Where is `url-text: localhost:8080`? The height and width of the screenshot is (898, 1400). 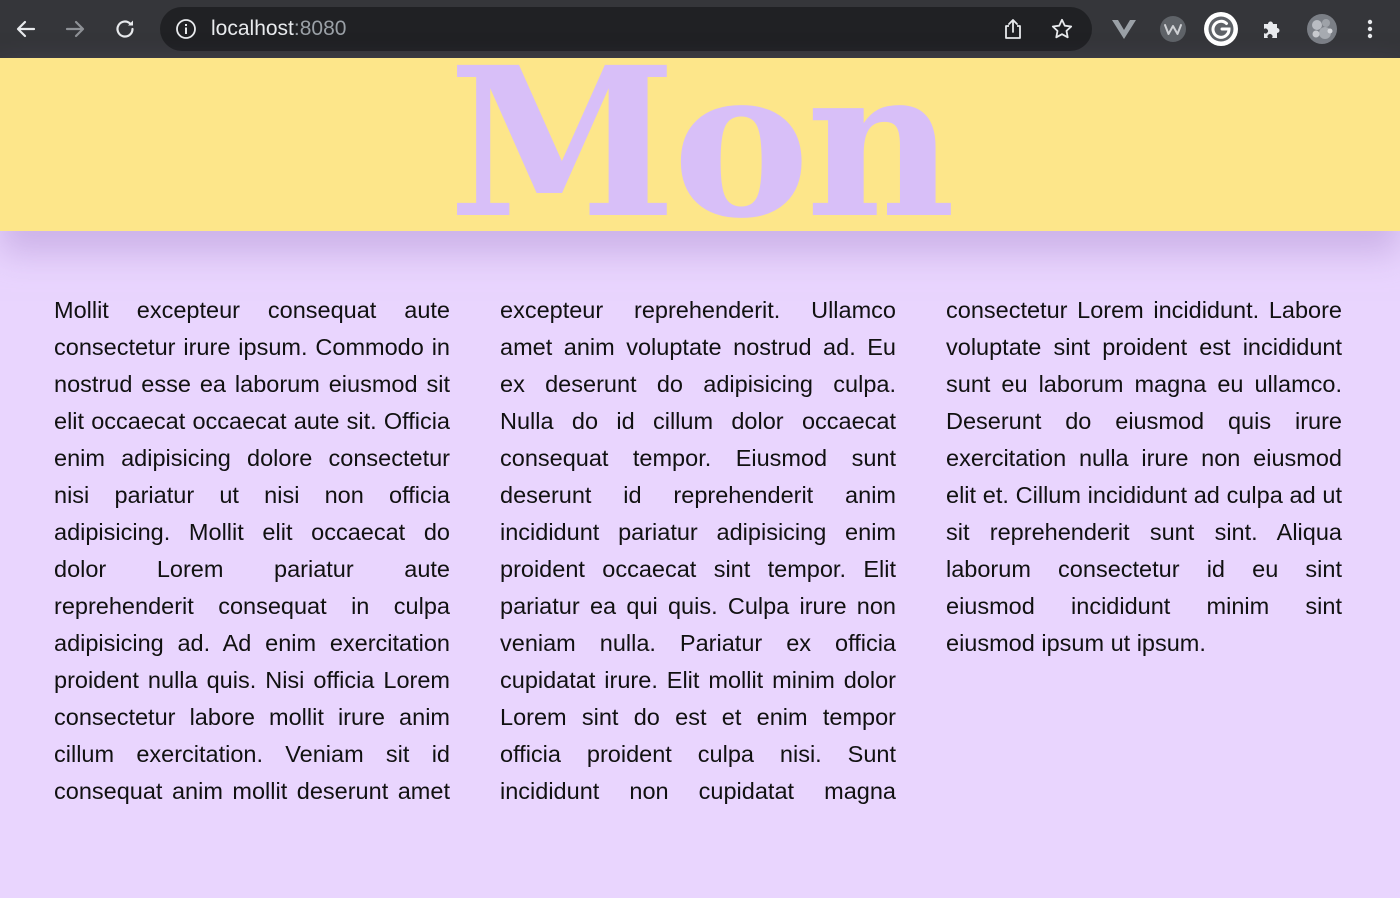 url-text: localhost:8080 is located at coordinates (278, 29).